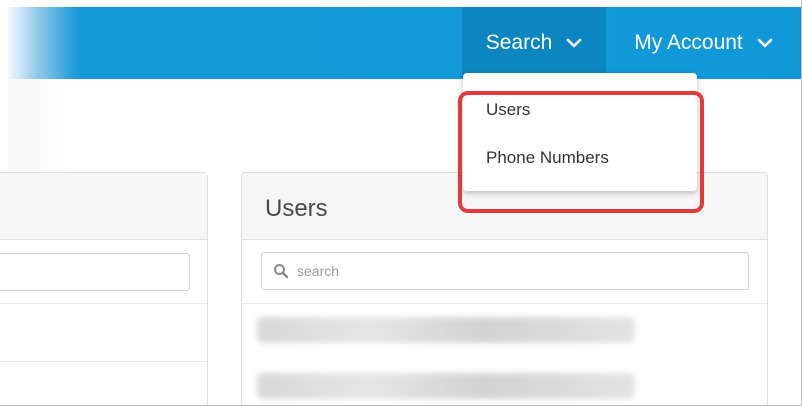 Image resolution: width=802 pixels, height=406 pixels. I want to click on menu-item-phone-numbers: Phone Numbers, so click(547, 158).